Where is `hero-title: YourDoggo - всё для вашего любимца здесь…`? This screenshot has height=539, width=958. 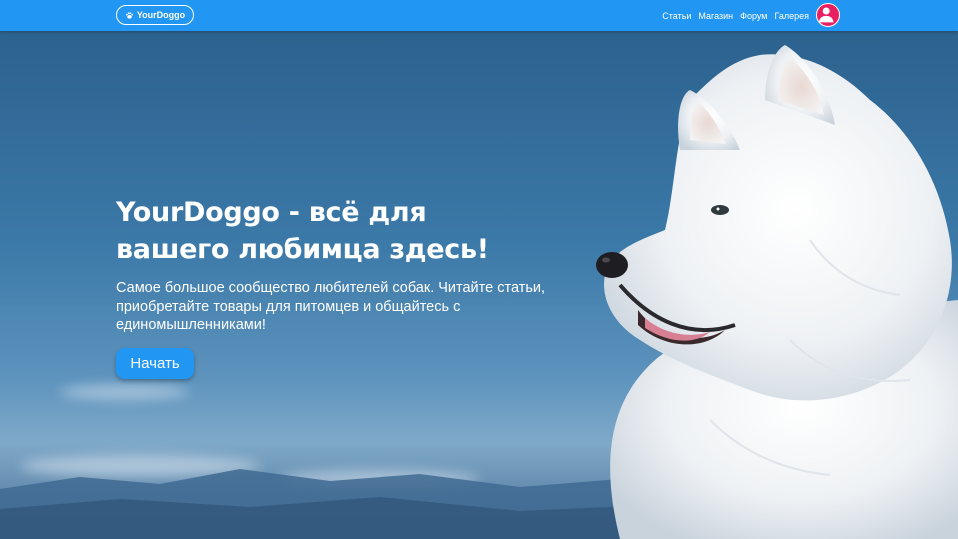
hero-title: YourDoggo - всё для вашего любимца здесь… is located at coordinates (302, 231).